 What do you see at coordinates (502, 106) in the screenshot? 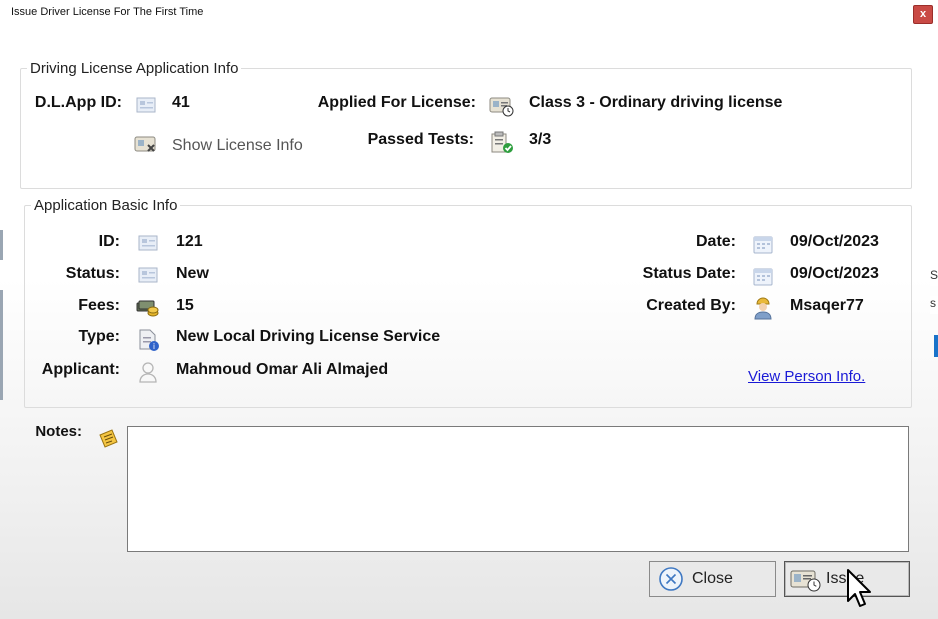
I see `license-card-icon` at bounding box center [502, 106].